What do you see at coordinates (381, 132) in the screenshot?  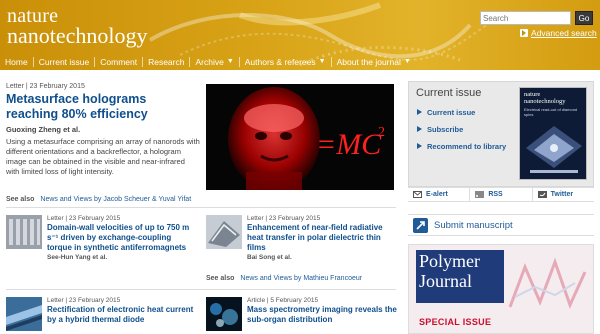 I see `svg-text: 2` at bounding box center [381, 132].